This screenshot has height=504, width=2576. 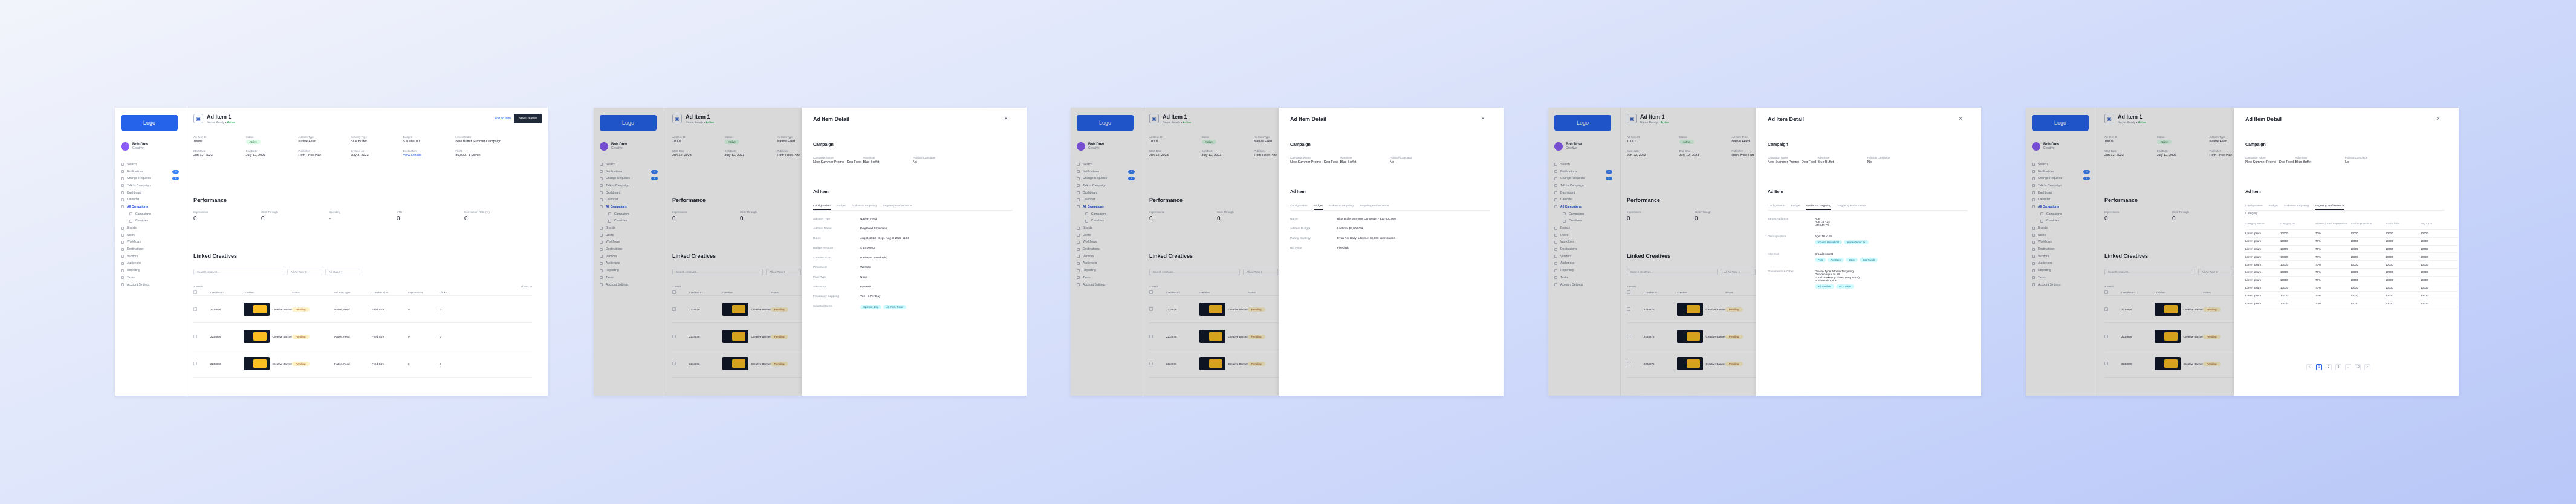 What do you see at coordinates (151, 270) in the screenshot?
I see `sidebar-item: Reporting` at bounding box center [151, 270].